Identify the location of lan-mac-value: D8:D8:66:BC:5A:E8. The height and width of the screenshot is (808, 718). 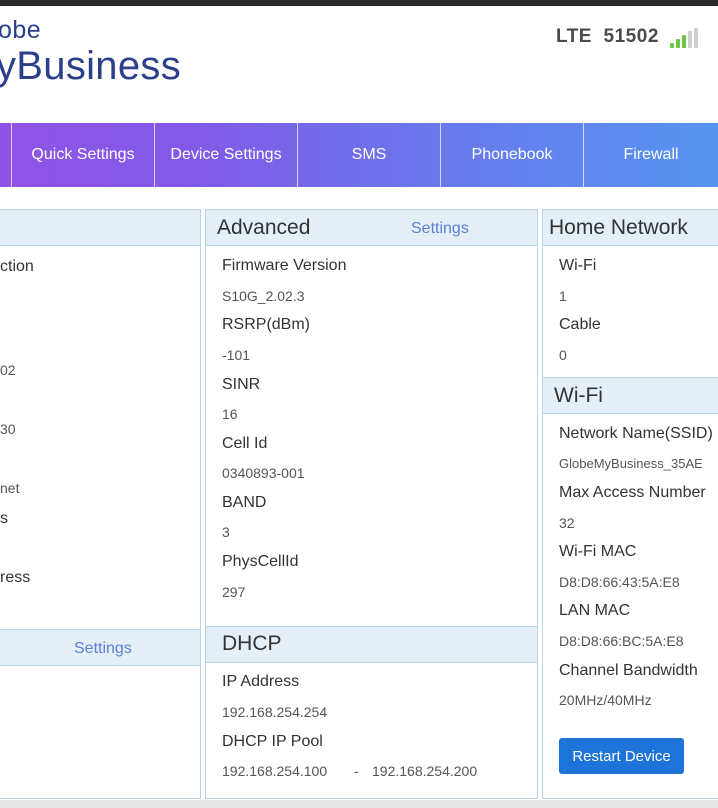
(621, 641).